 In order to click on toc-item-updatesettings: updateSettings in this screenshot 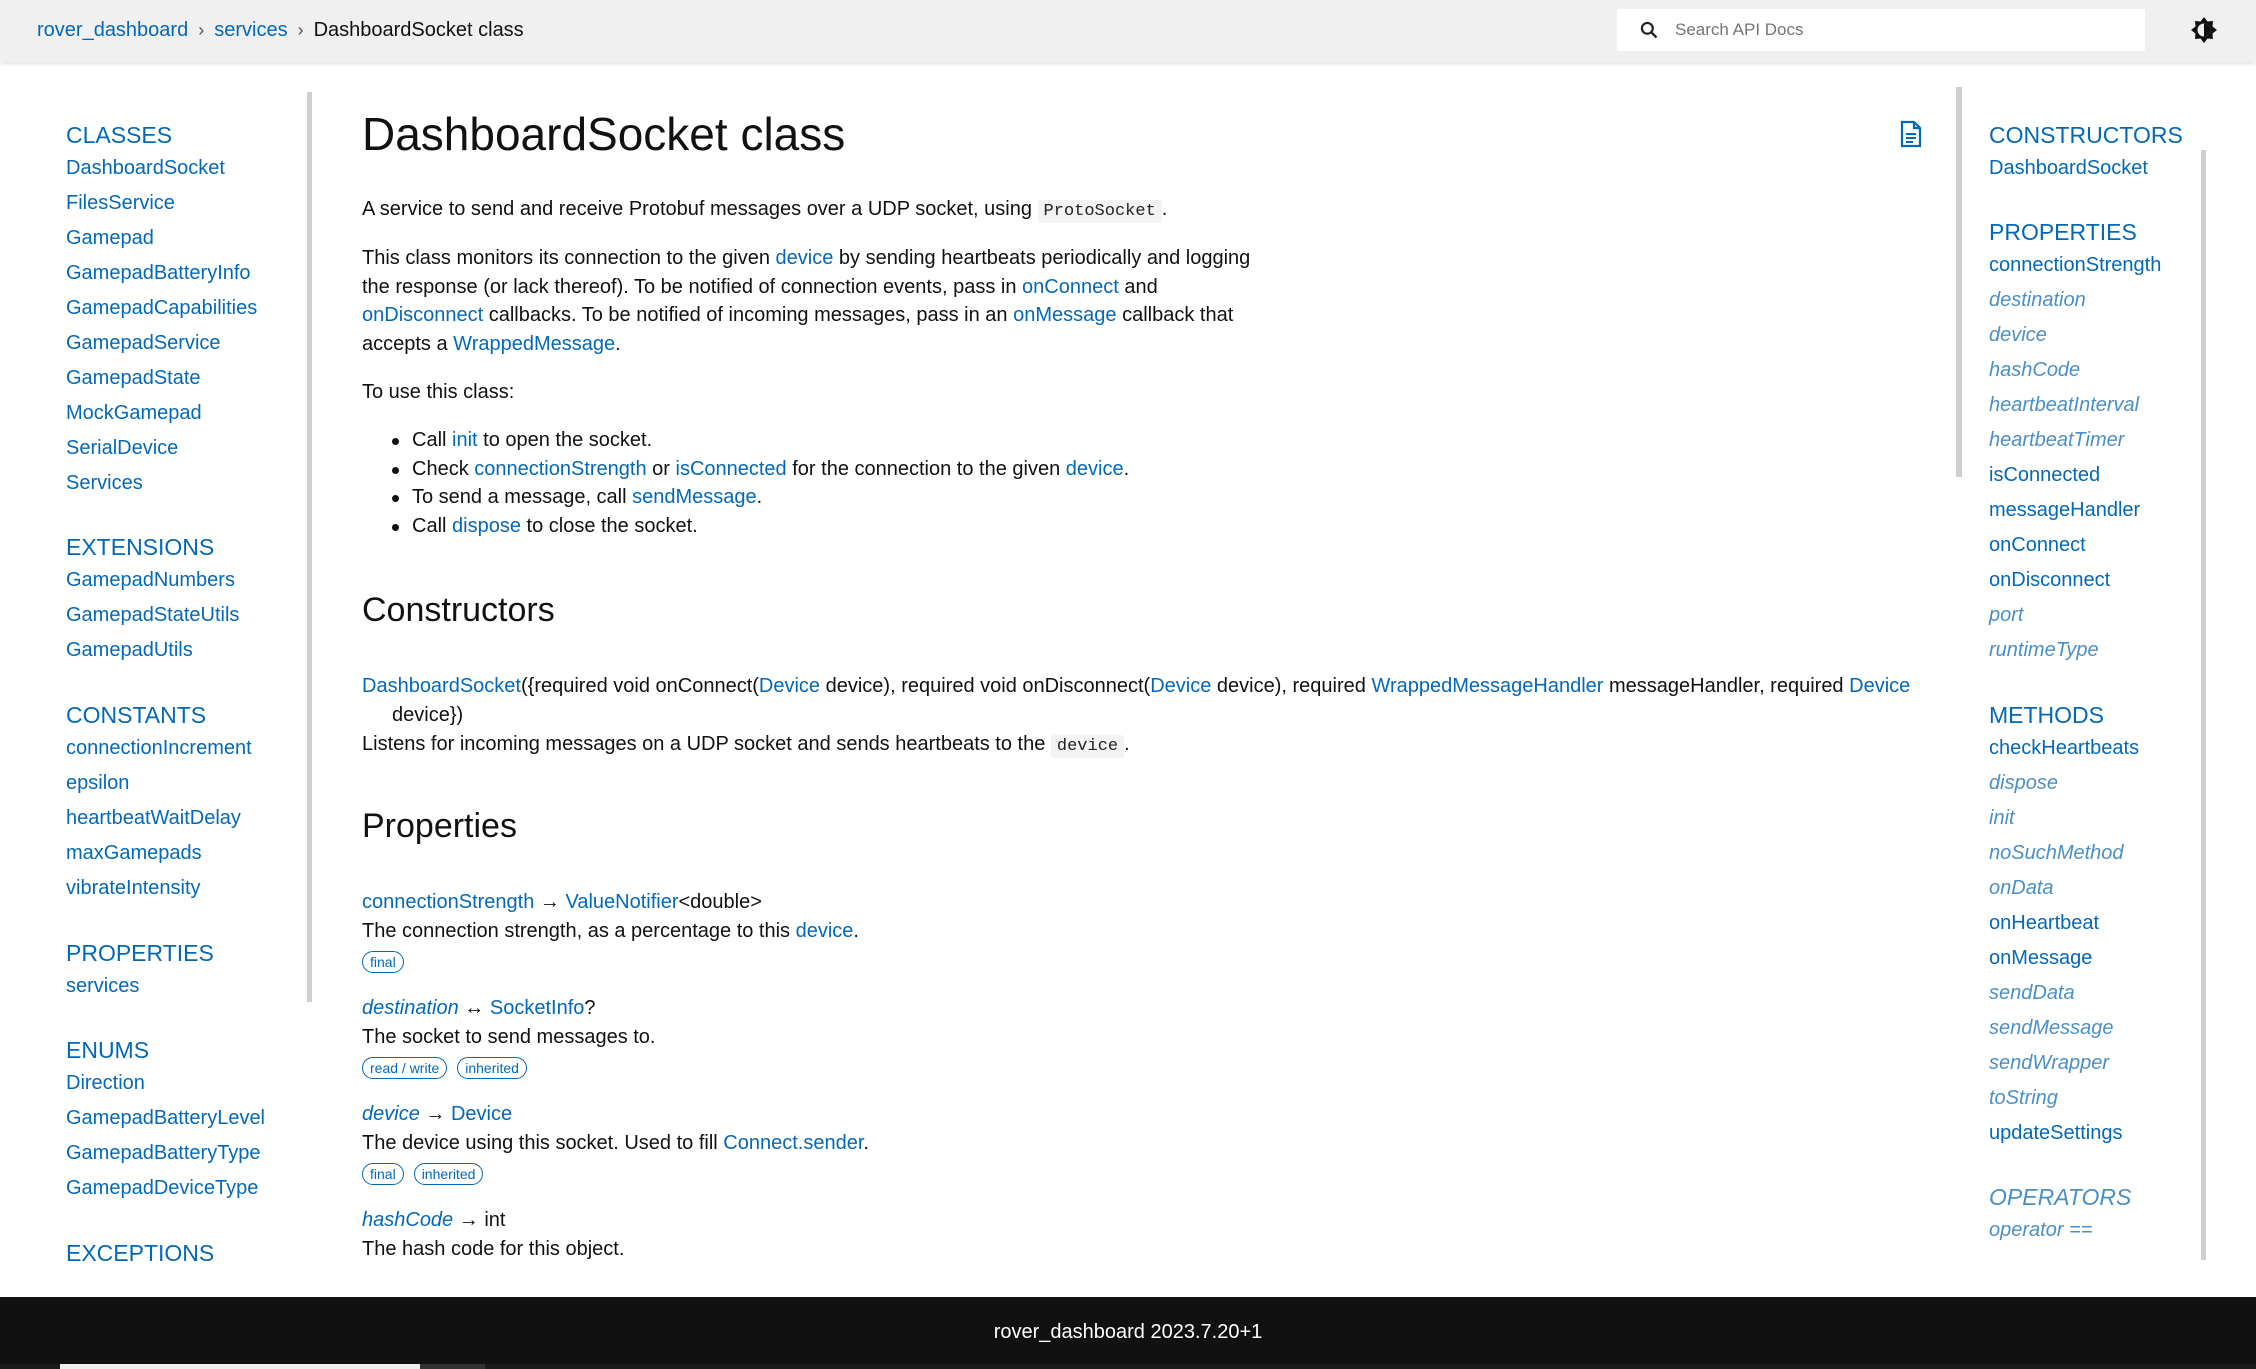, I will do `click(2055, 1133)`.